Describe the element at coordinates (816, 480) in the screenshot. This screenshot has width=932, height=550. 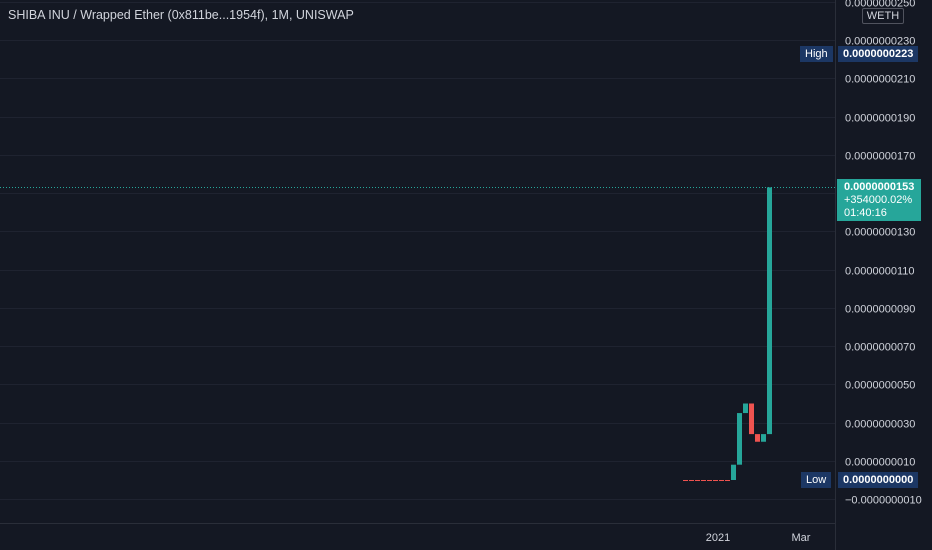
I see `low-label: Low` at that location.